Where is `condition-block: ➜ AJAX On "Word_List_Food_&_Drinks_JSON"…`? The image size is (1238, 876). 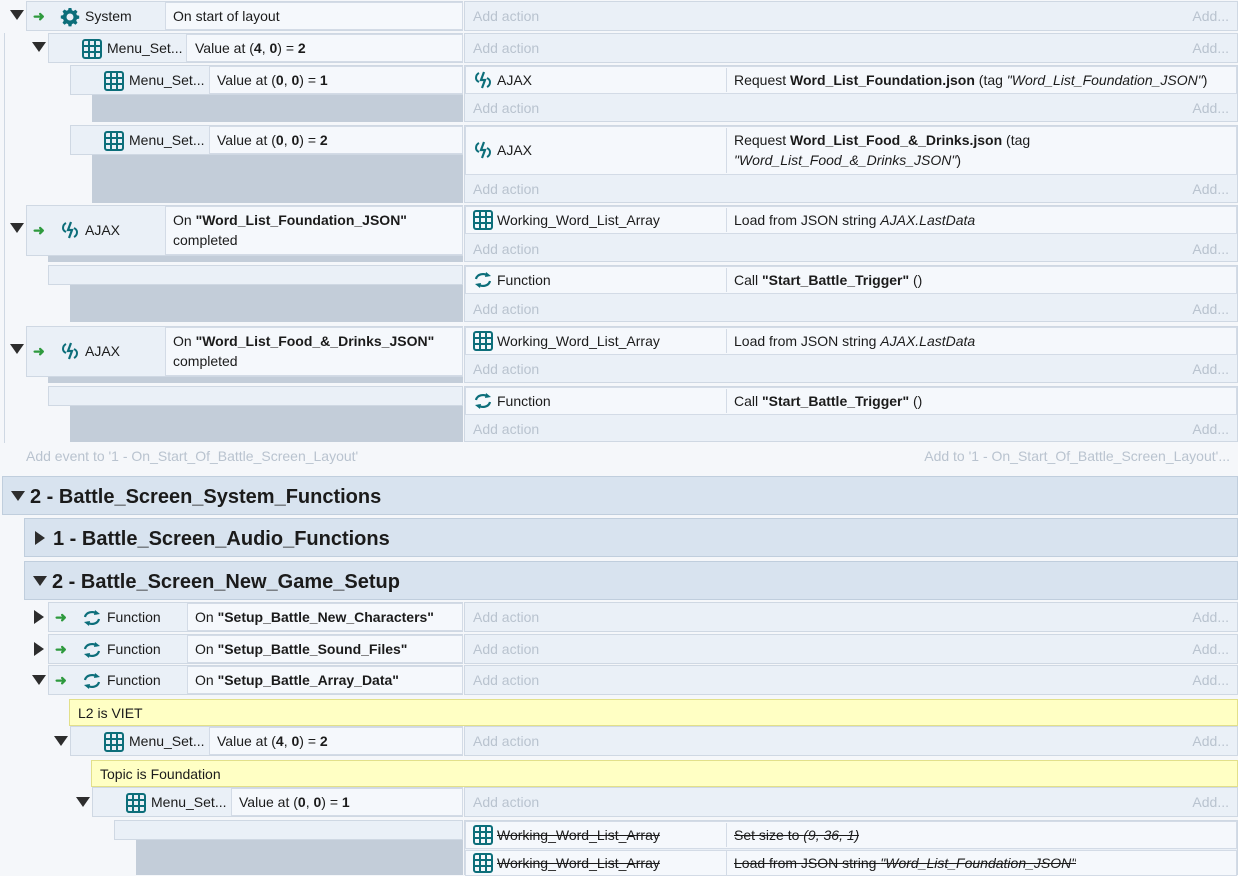
condition-block: ➜ AJAX On "Word_List_Food_&_Drinks_JSON"… is located at coordinates (244, 351).